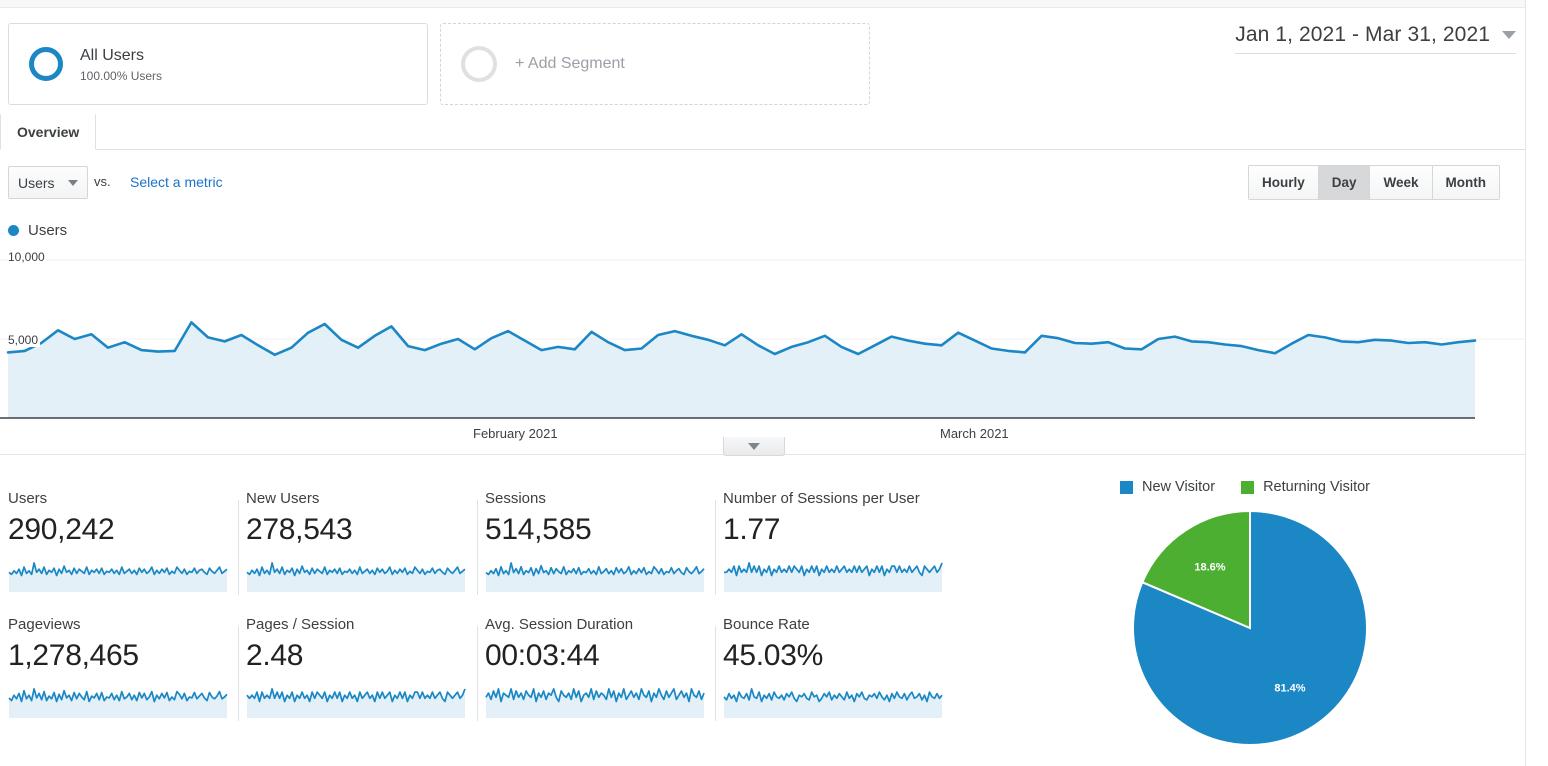 Image resolution: width=1548 pixels, height=766 pixels. I want to click on pie-legend: New Visitor Returning Visitor, so click(1245, 487).